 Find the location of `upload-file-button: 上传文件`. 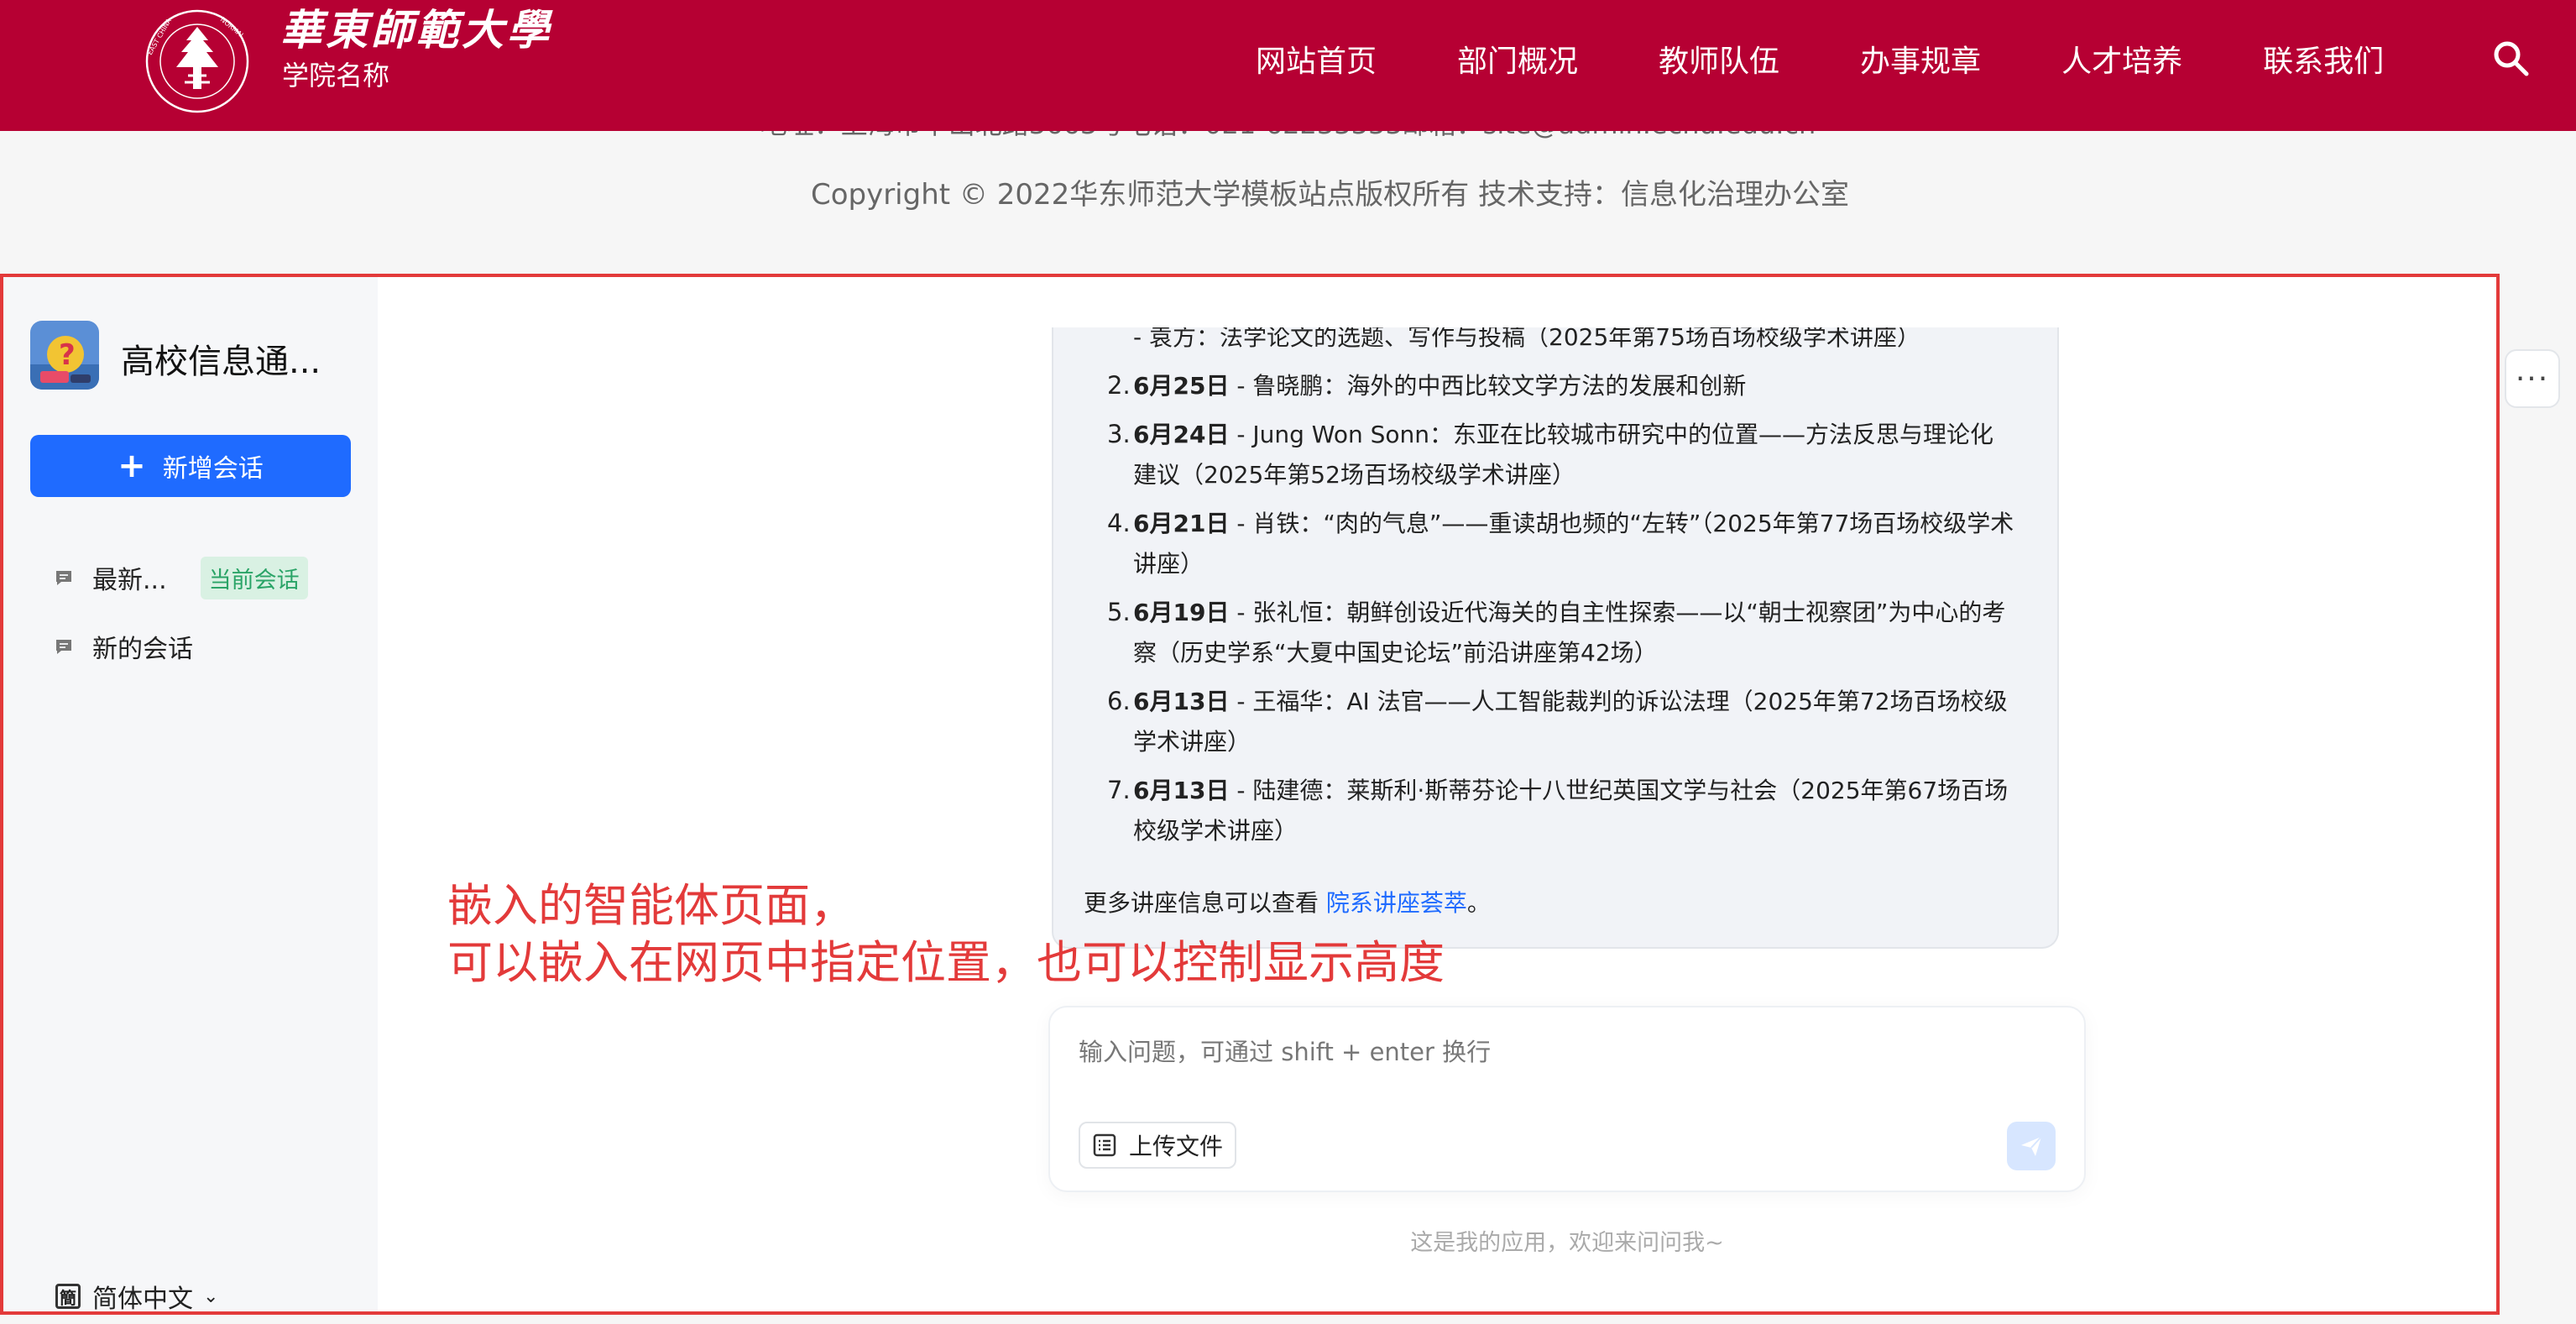

upload-file-button: 上传文件 is located at coordinates (1158, 1145).